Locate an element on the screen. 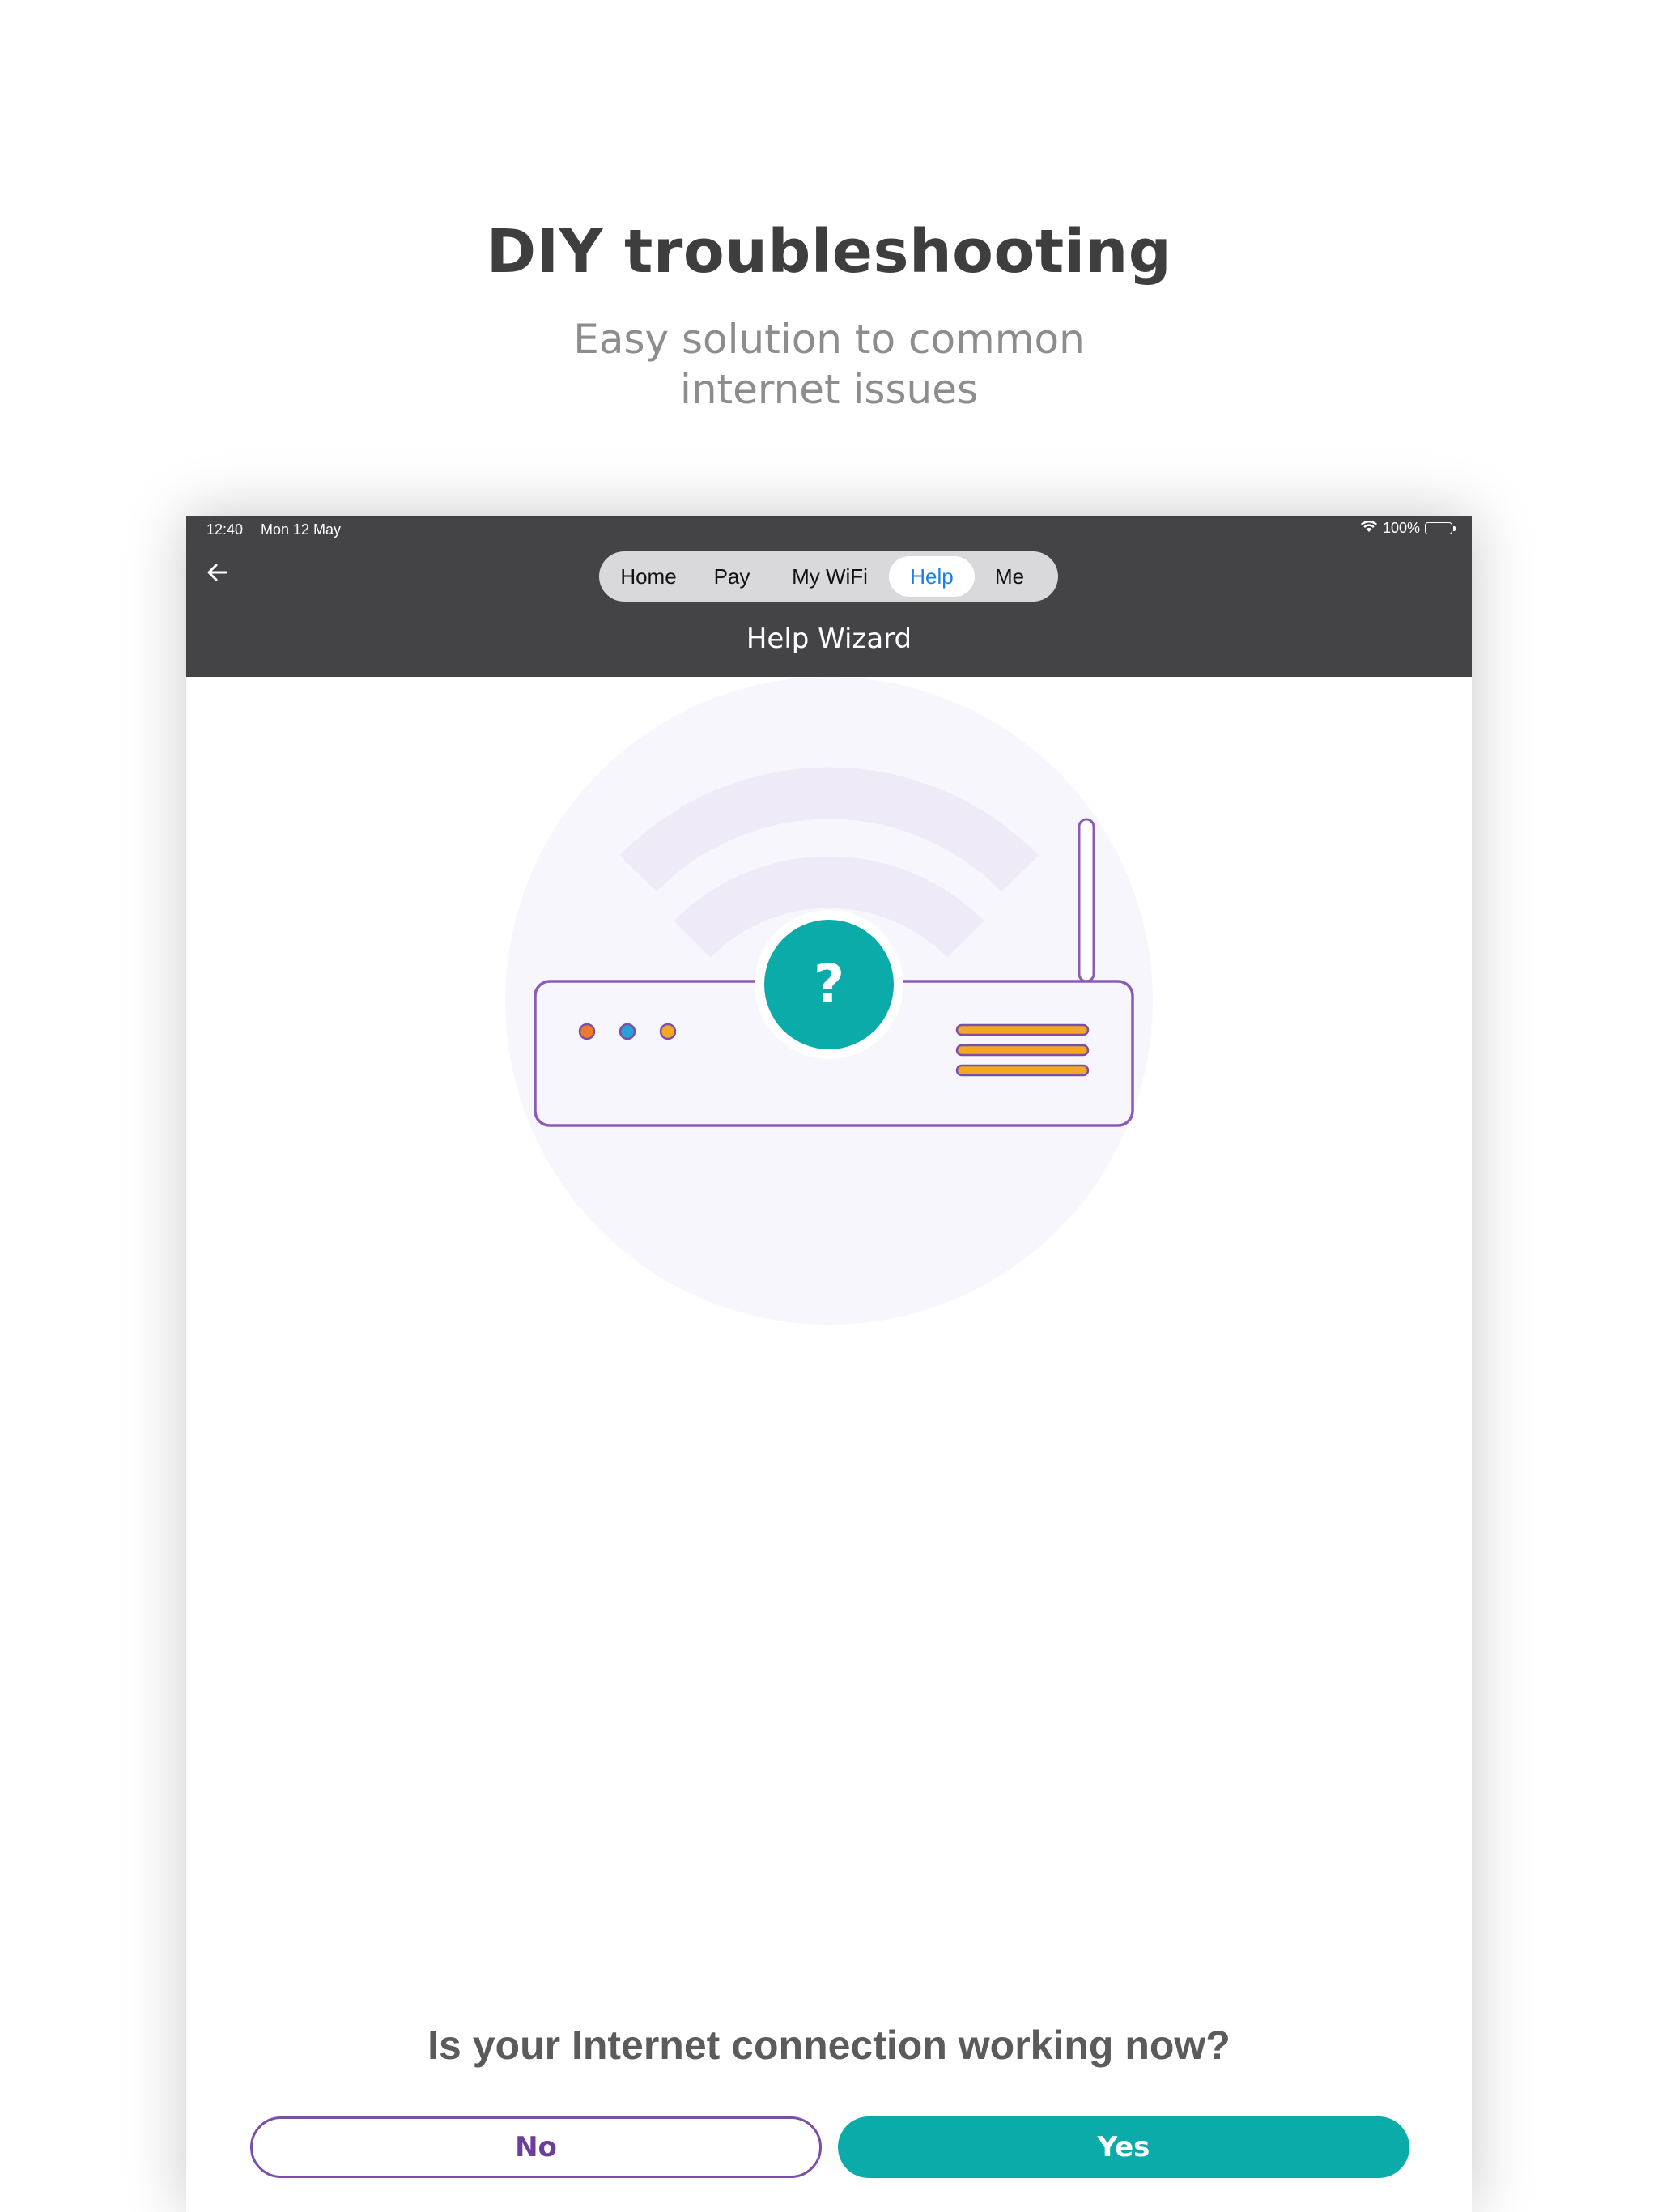 This screenshot has height=2212, width=1658. status-date: Mon 12 May is located at coordinates (301, 530).